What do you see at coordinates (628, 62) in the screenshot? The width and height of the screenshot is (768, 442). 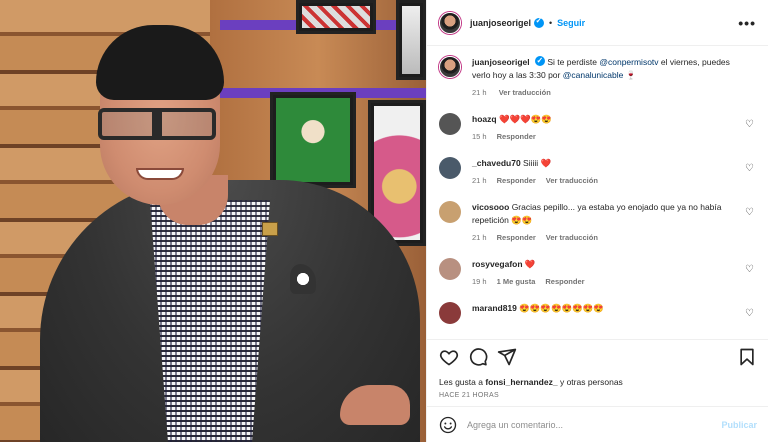 I see `caption-mention: @conpermisotv` at bounding box center [628, 62].